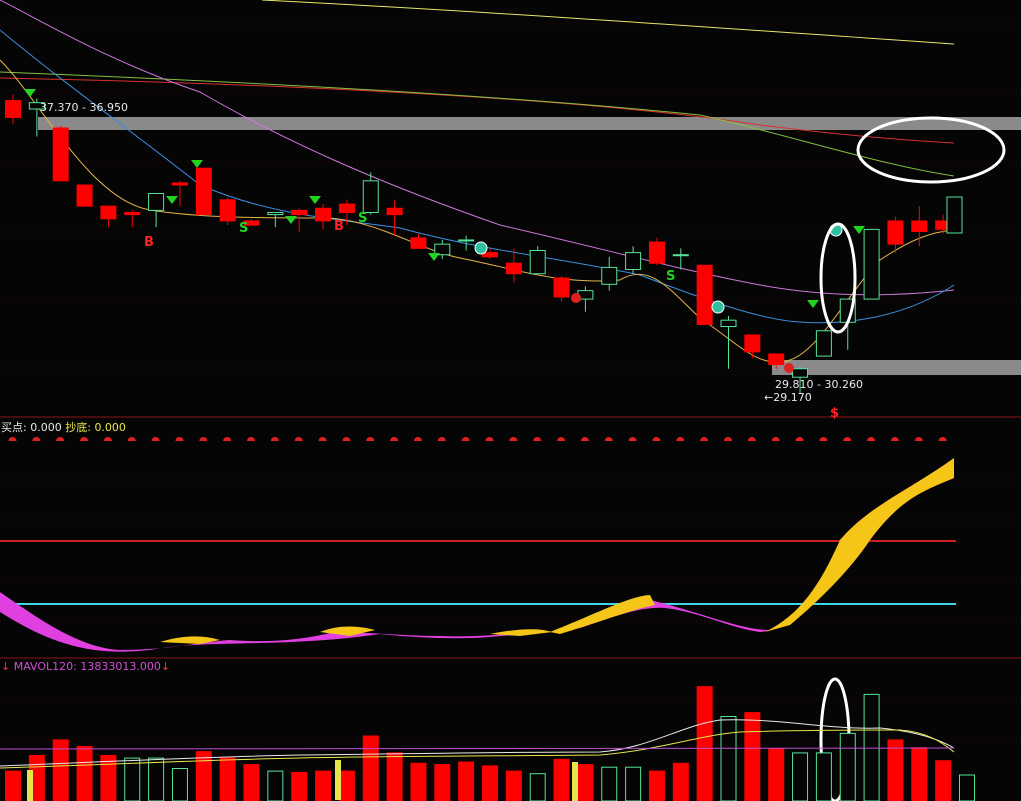  What do you see at coordinates (792, 397) in the screenshot?
I see `low-price-value: 29.170` at bounding box center [792, 397].